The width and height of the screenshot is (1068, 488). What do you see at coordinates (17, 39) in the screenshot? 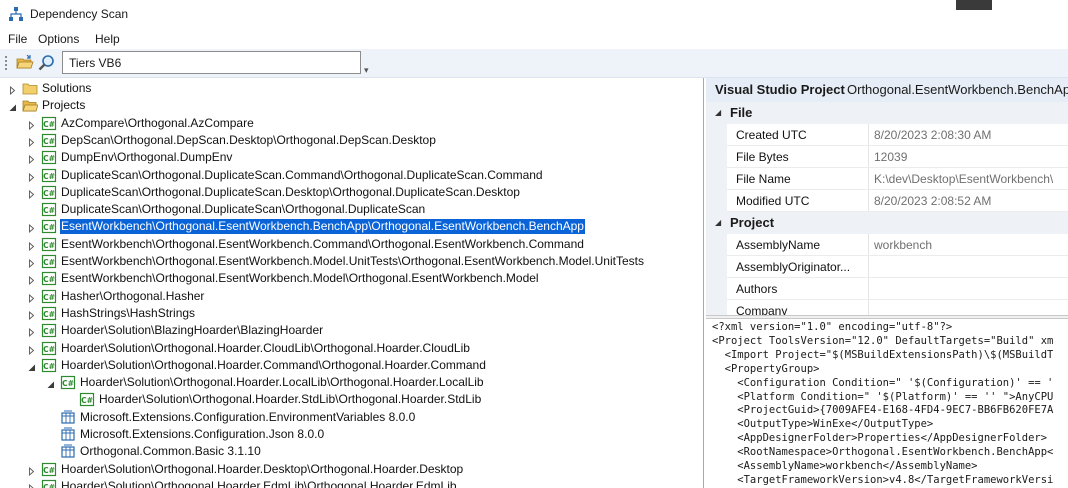
I see `menu-file: File` at bounding box center [17, 39].